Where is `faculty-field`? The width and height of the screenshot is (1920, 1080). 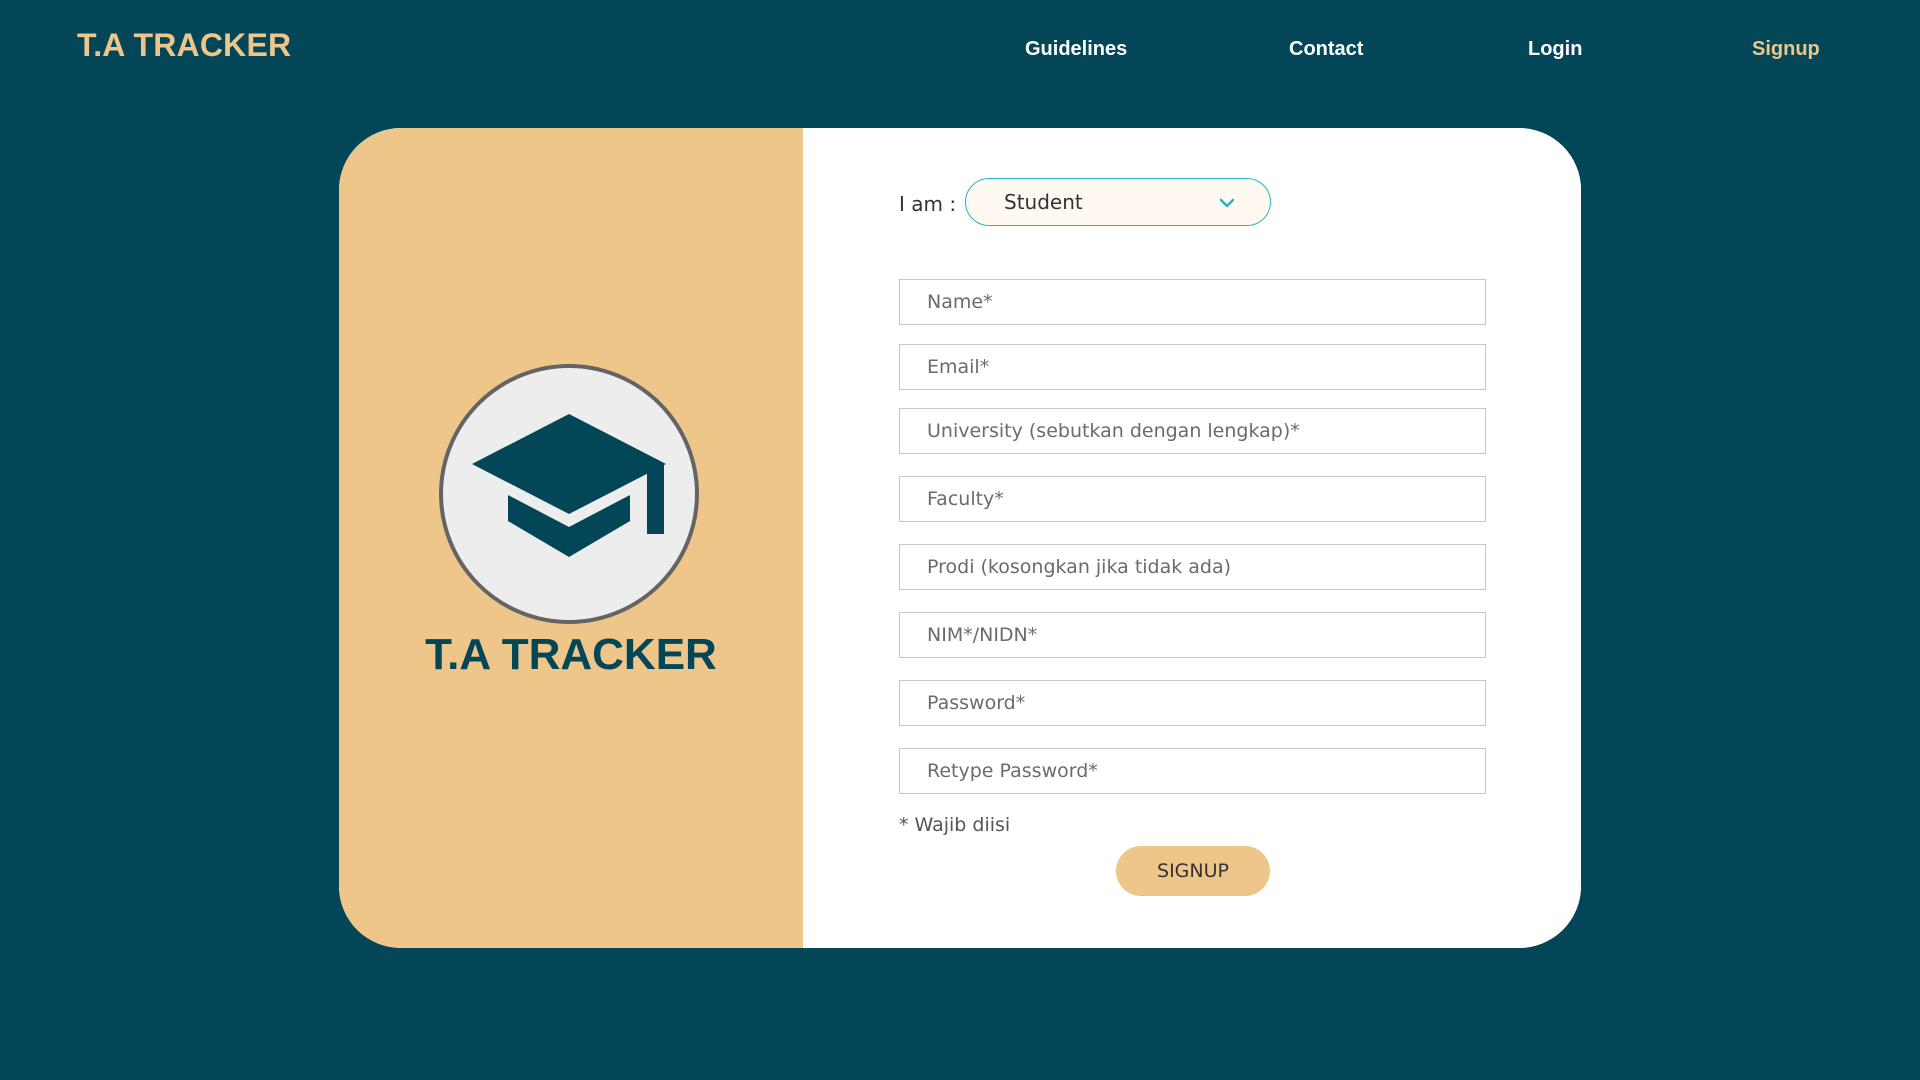 faculty-field is located at coordinates (1192, 499).